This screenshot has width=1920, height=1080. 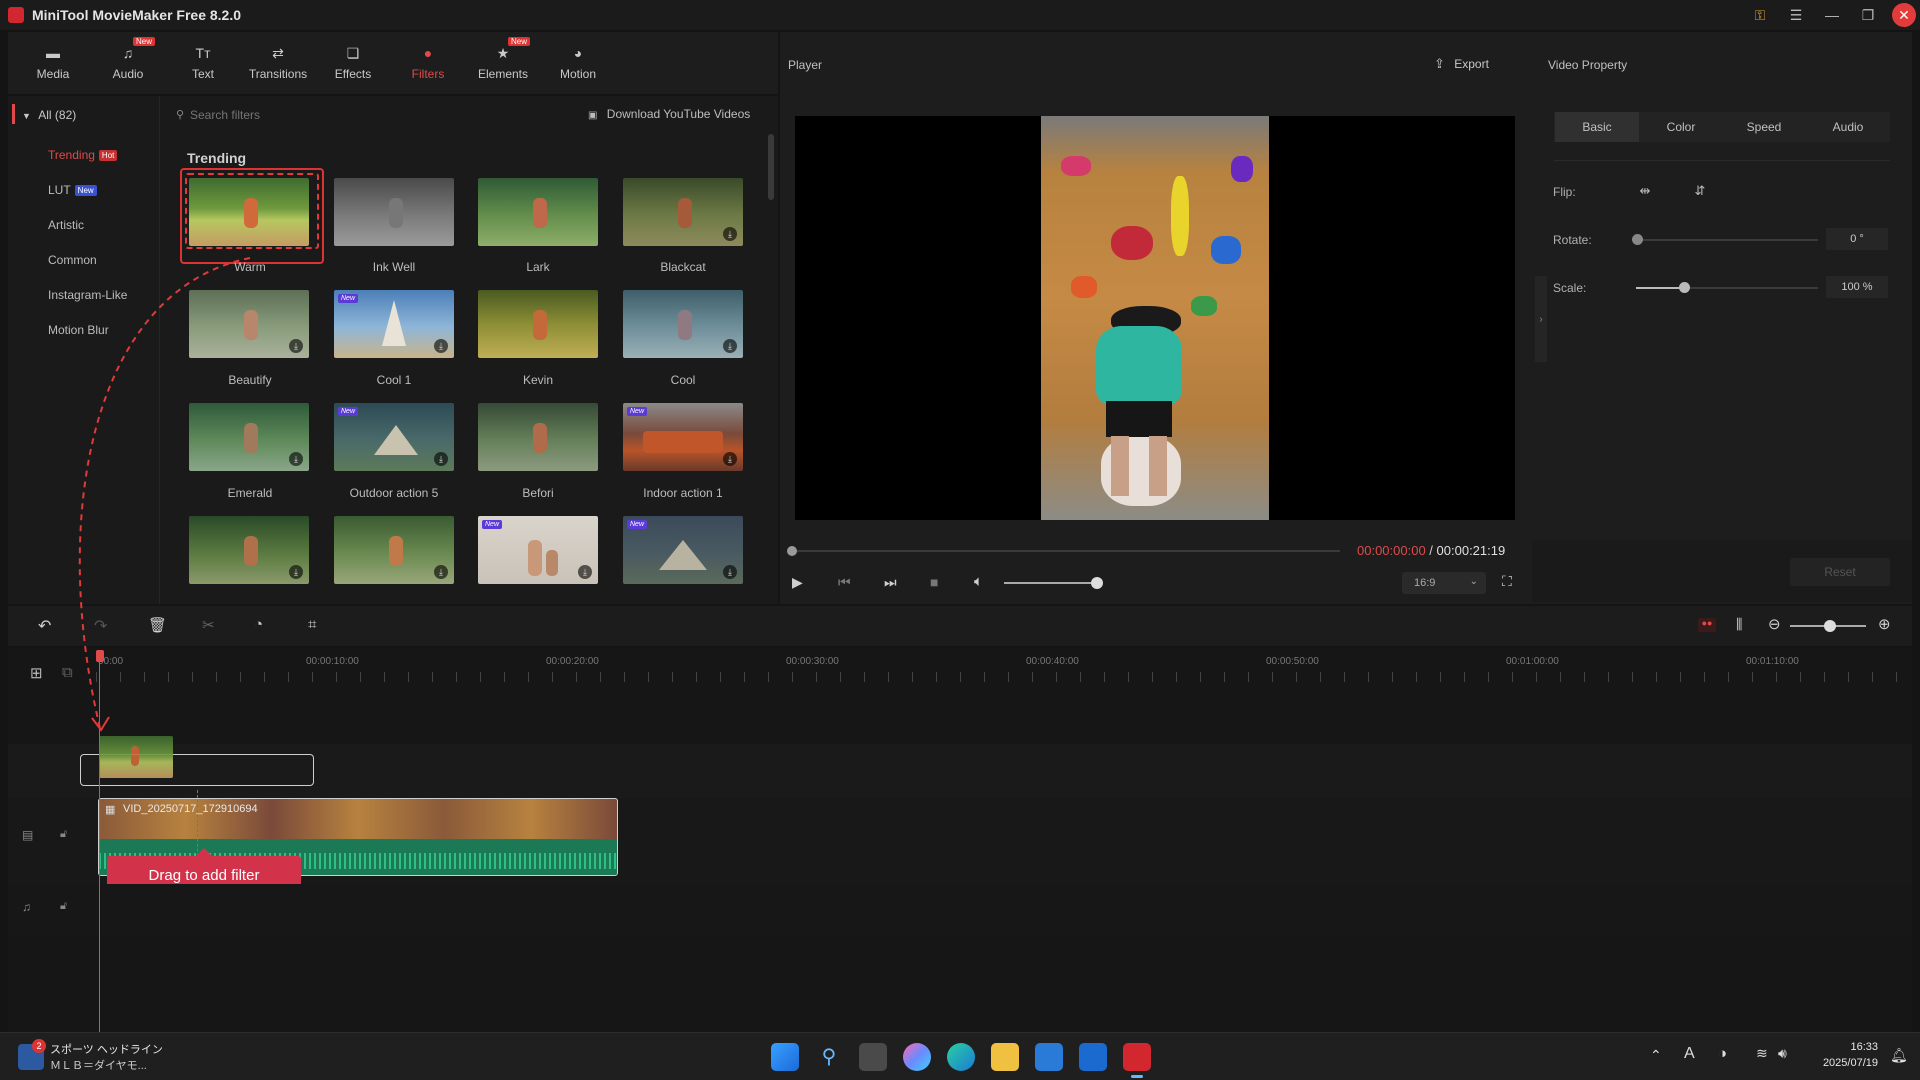 I want to click on volume-handle, so click(x=1097, y=583).